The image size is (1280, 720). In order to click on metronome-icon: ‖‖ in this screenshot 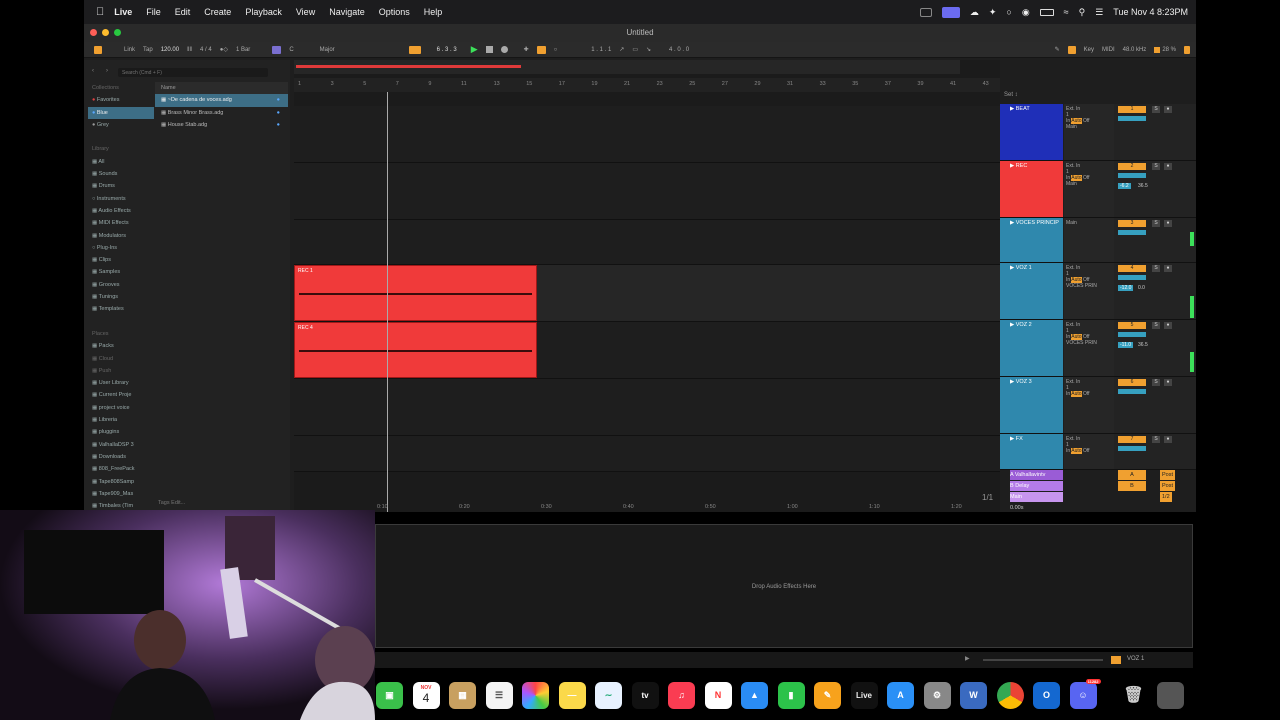, I will do `click(189, 50)`.